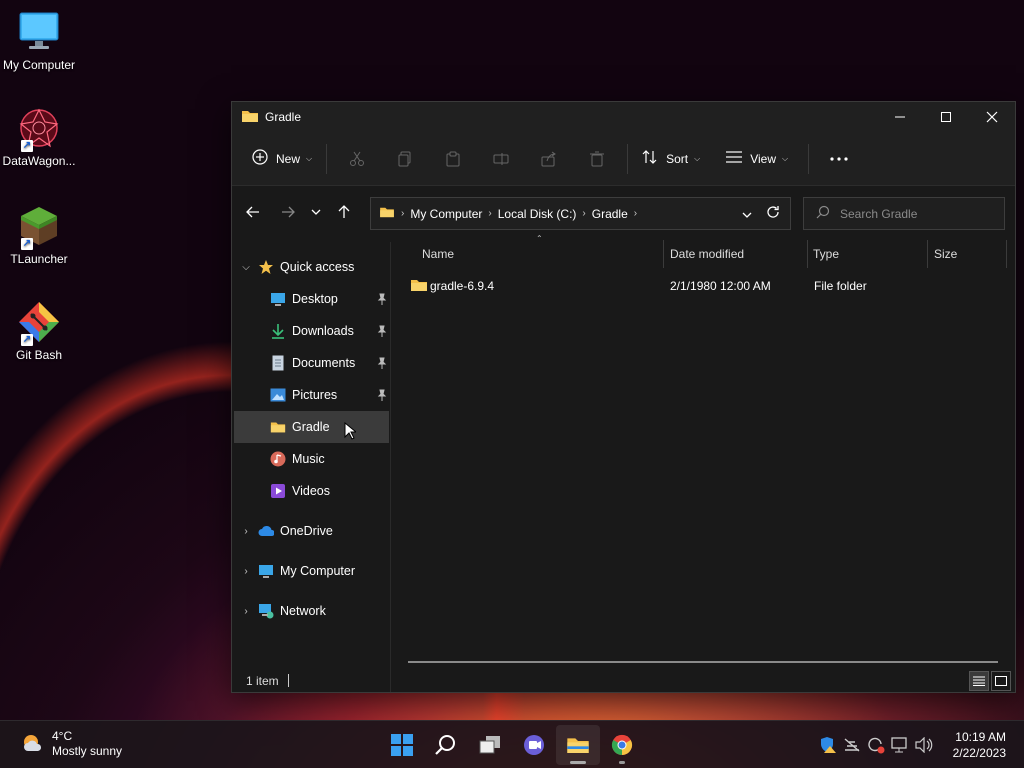 This screenshot has width=1024, height=768. What do you see at coordinates (283, 117) in the screenshot?
I see `window-title: Gradle` at bounding box center [283, 117].